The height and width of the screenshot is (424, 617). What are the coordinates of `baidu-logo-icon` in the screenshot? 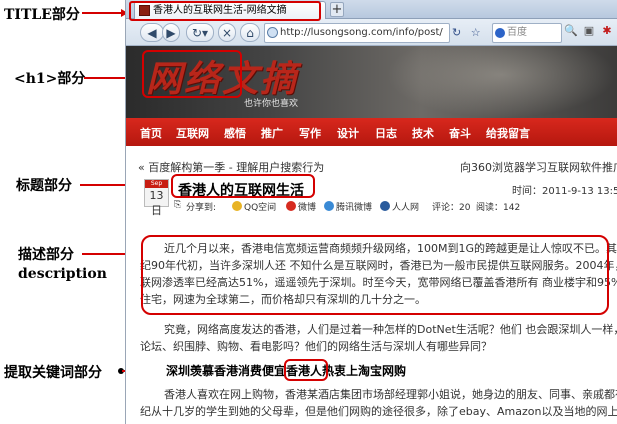 It's located at (500, 33).